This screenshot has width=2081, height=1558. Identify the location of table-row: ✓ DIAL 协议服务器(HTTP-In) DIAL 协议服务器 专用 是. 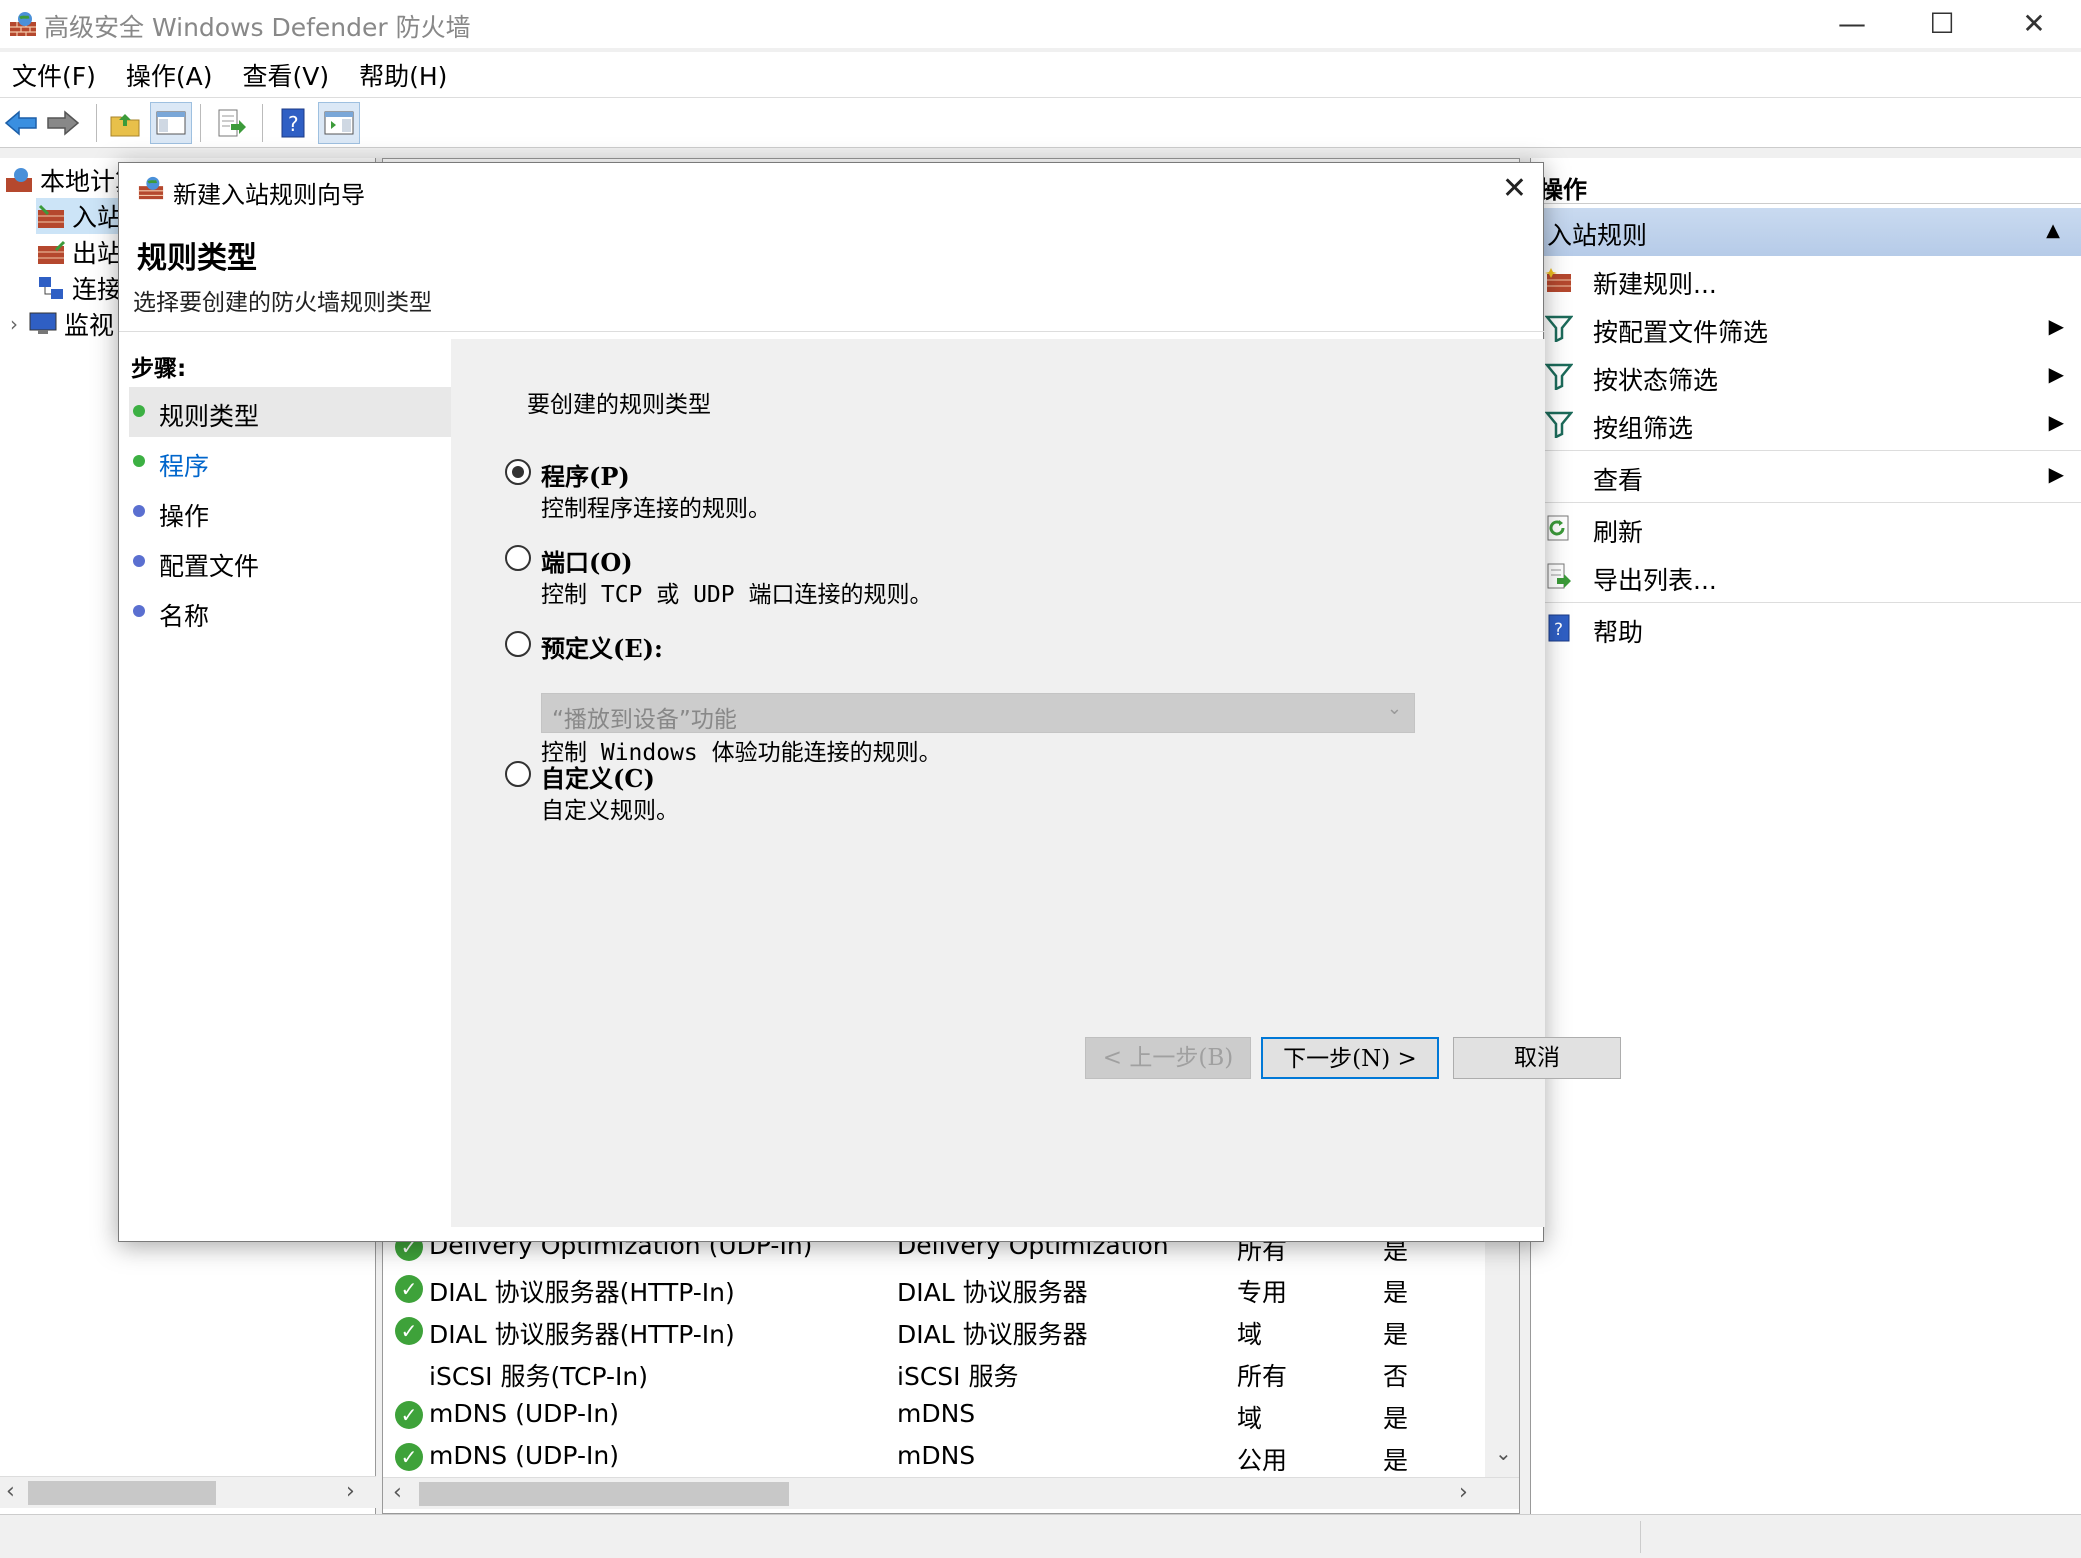
(933, 1290).